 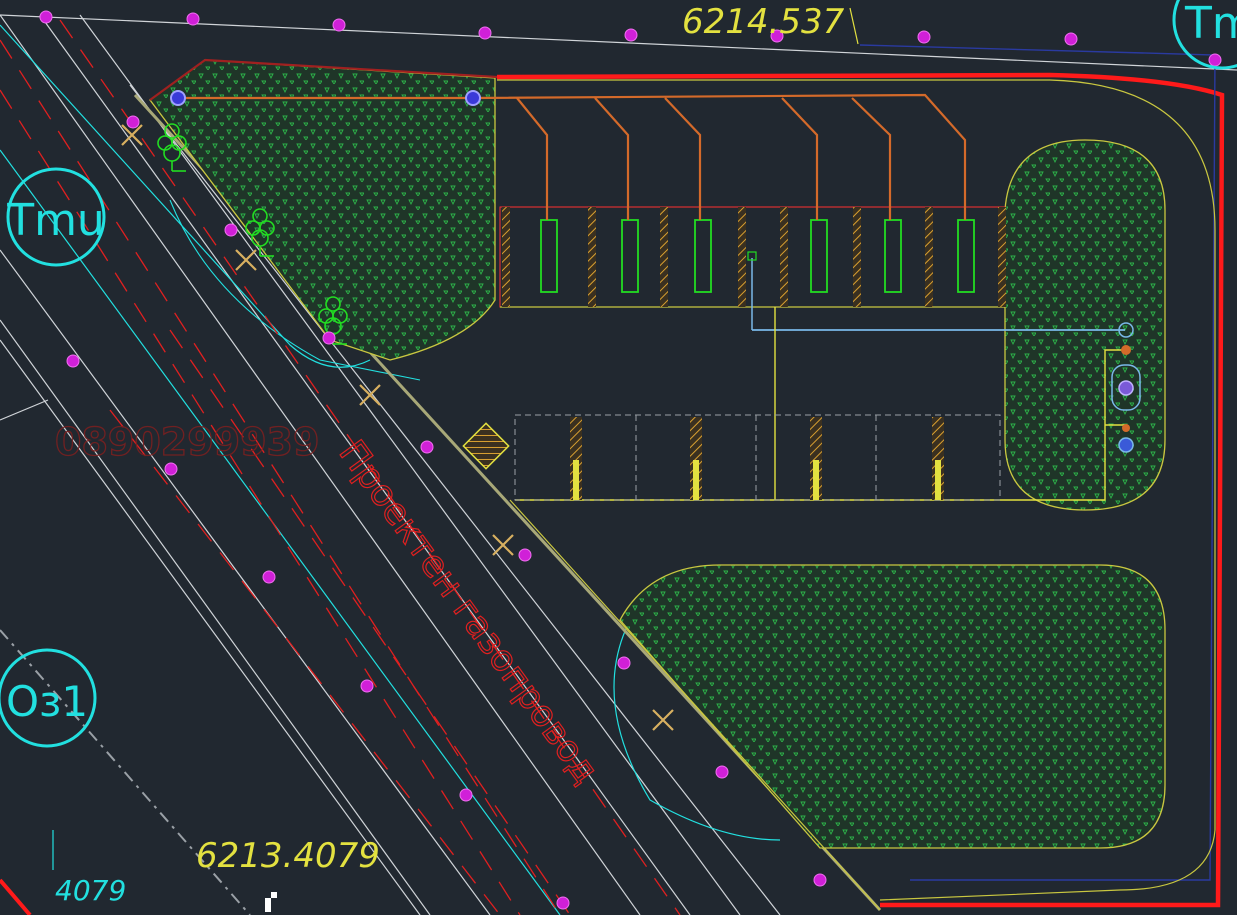 What do you see at coordinates (47, 701) in the screenshot?
I see `zone-oz1: Oз1` at bounding box center [47, 701].